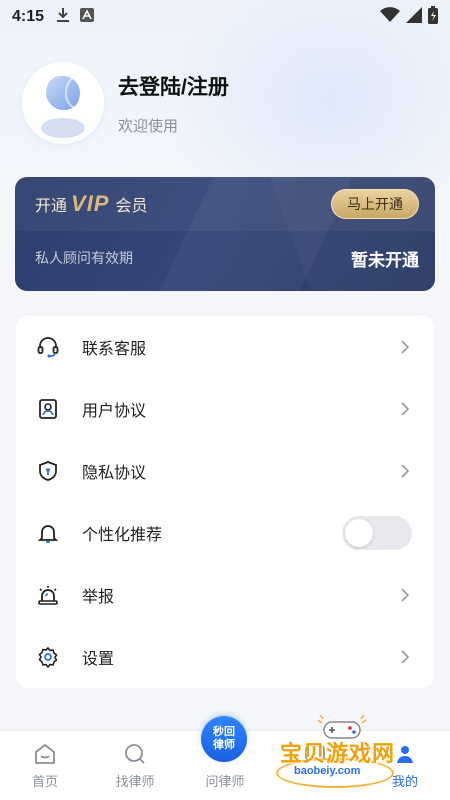 This screenshot has width=450, height=800. I want to click on wifi-icon, so click(390, 17).